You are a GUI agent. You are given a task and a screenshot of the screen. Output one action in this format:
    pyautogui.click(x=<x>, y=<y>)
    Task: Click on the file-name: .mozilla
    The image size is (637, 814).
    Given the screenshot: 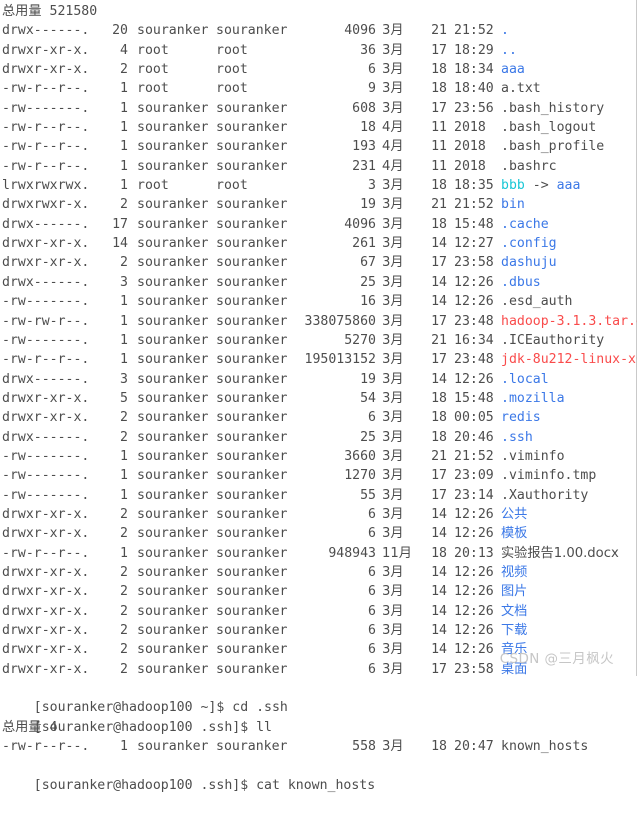 What is the action you would take?
    pyautogui.click(x=533, y=398)
    